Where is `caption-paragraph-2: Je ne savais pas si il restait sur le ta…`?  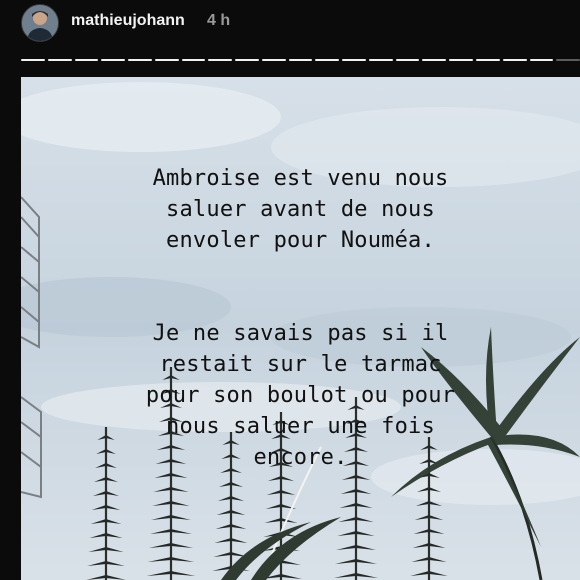
caption-paragraph-2: Je ne savais pas si il restait sur le ta… is located at coordinates (300, 395).